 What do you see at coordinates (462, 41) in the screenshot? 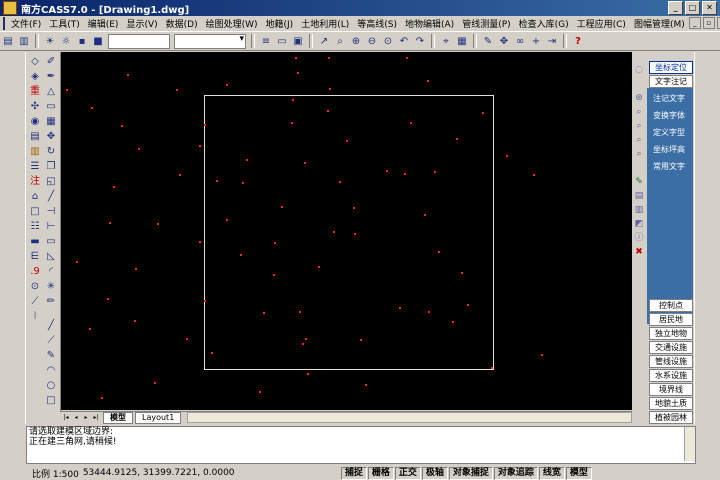
I see `calculator-icon: ▦` at bounding box center [462, 41].